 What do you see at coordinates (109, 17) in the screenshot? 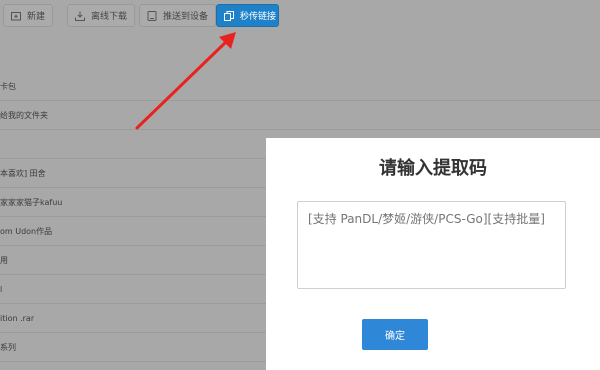
I see `offline-download-label: 离线下载` at bounding box center [109, 17].